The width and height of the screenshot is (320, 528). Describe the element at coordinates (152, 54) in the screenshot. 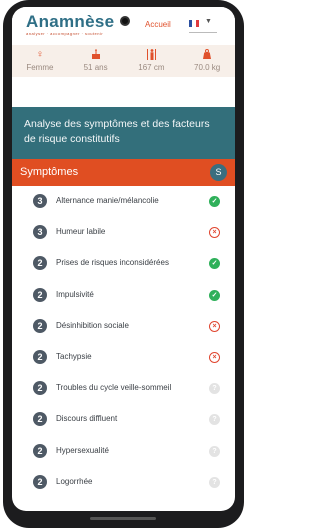

I see `height-icon` at that location.